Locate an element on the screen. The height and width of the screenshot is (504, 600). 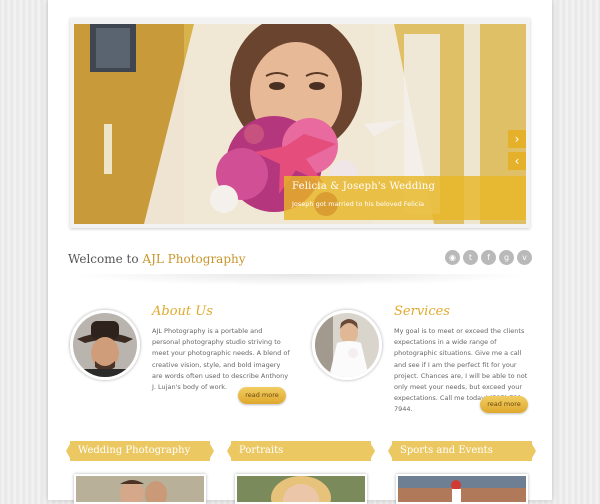
vimeo-icon: v is located at coordinates (524, 257).